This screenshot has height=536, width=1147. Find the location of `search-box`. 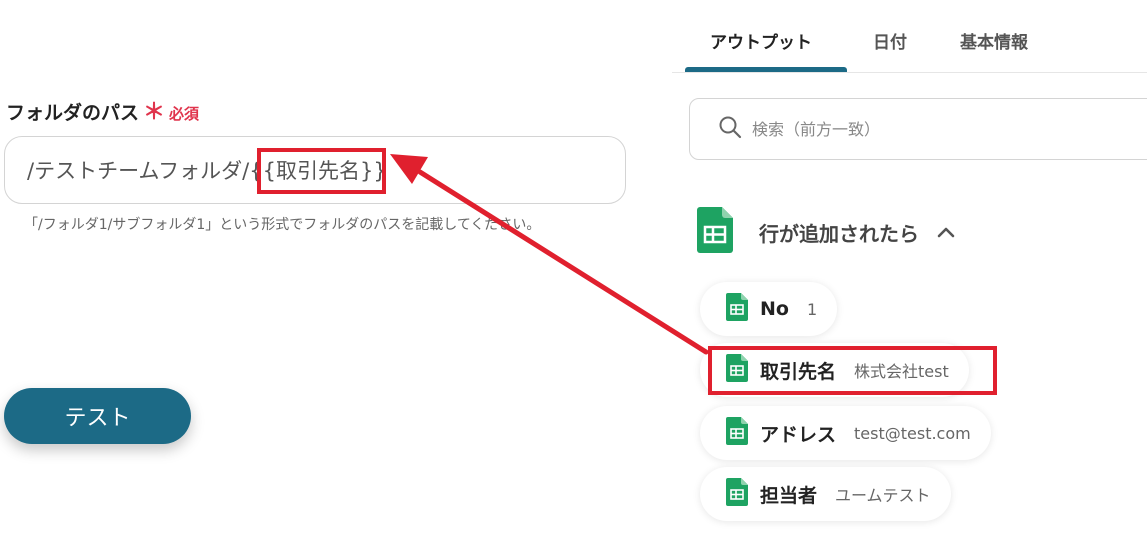

search-box is located at coordinates (918, 129).